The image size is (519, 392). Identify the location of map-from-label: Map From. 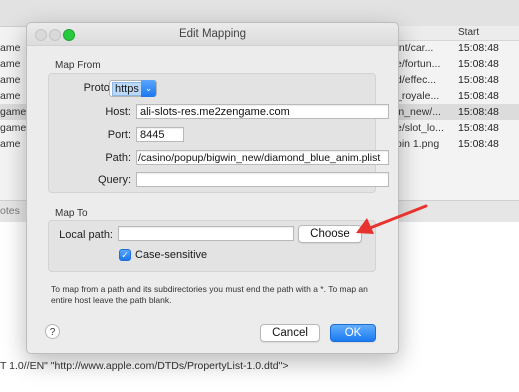
(78, 65).